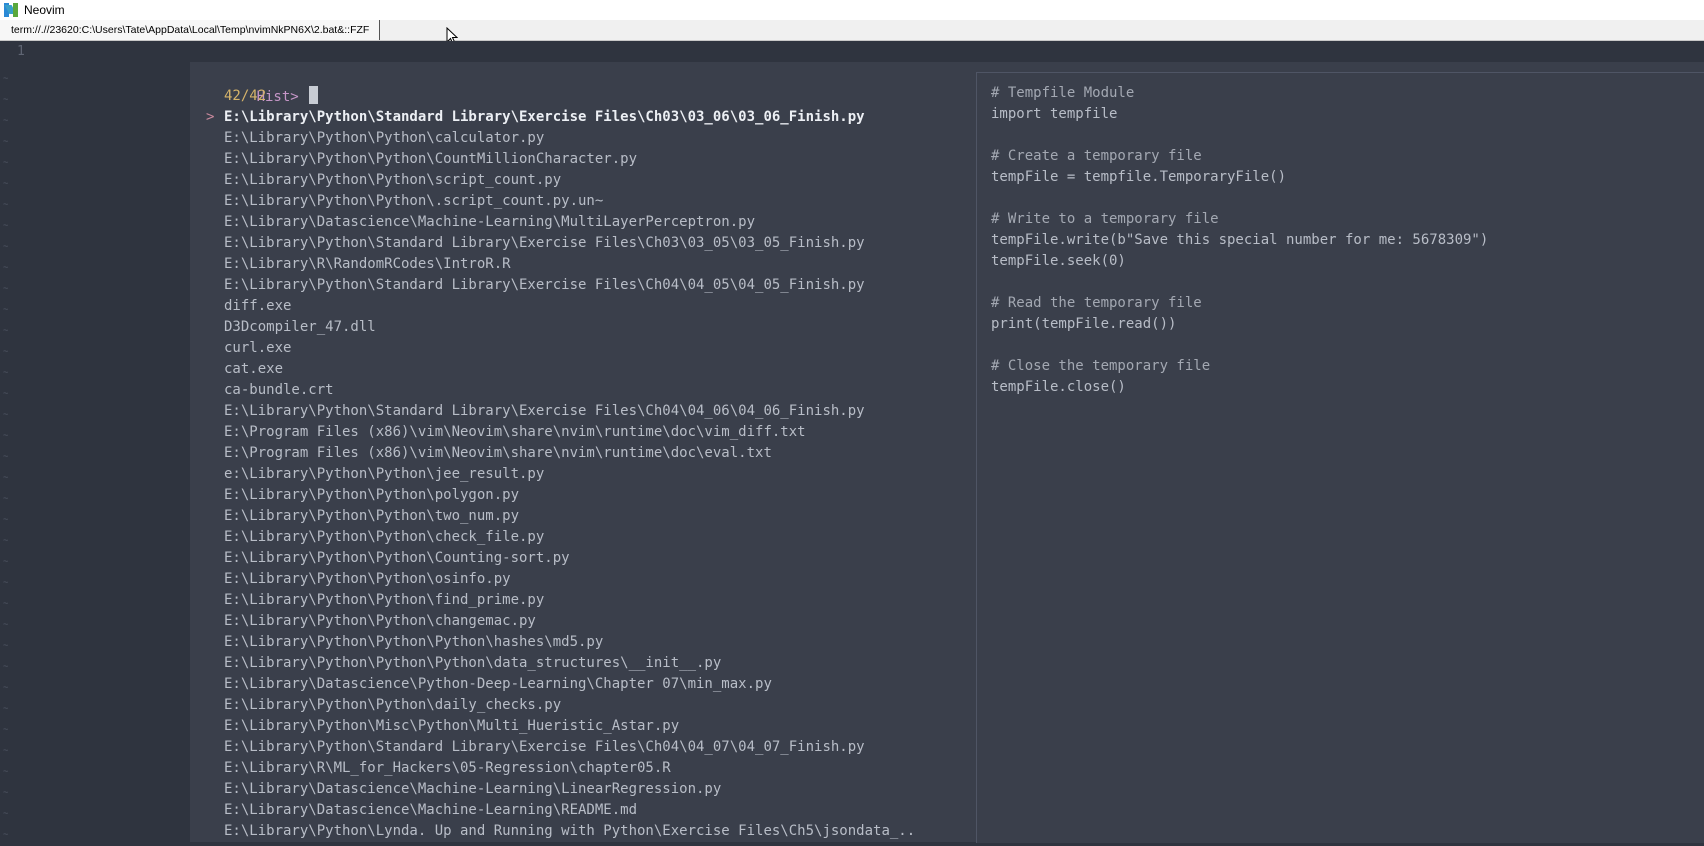 This screenshot has width=1704, height=846. What do you see at coordinates (384, 138) in the screenshot?
I see `fzf-result-path: E:\Library\Python\Python\calculator.py` at bounding box center [384, 138].